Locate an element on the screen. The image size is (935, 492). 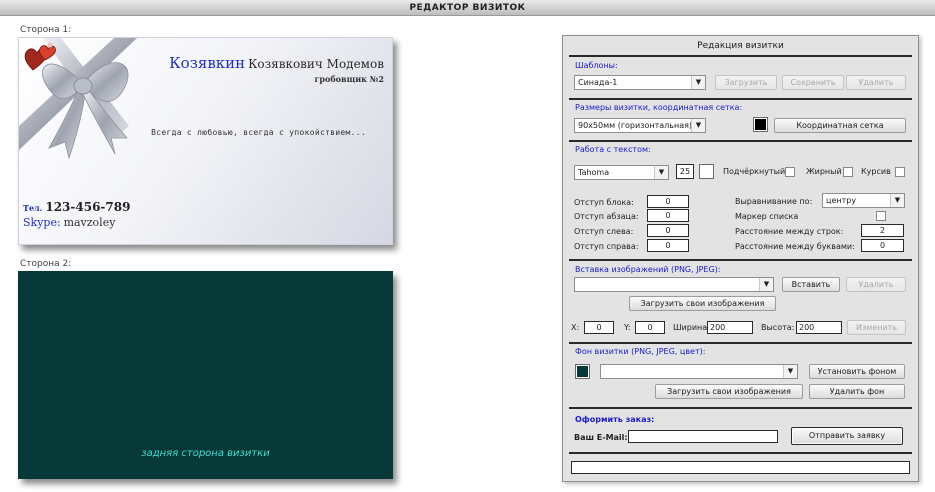
bold-label: Жирный is located at coordinates (824, 171).